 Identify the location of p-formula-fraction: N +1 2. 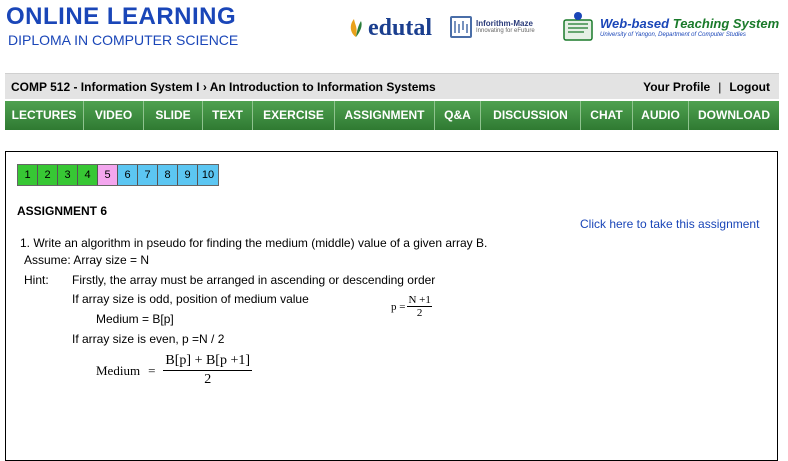
(419, 306).